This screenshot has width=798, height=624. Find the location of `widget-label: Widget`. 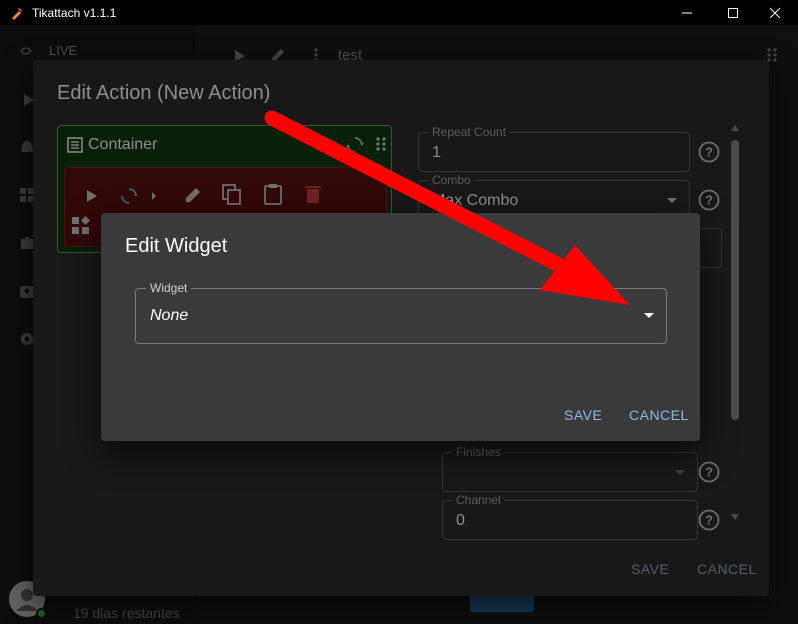

widget-label: Widget is located at coordinates (169, 288).